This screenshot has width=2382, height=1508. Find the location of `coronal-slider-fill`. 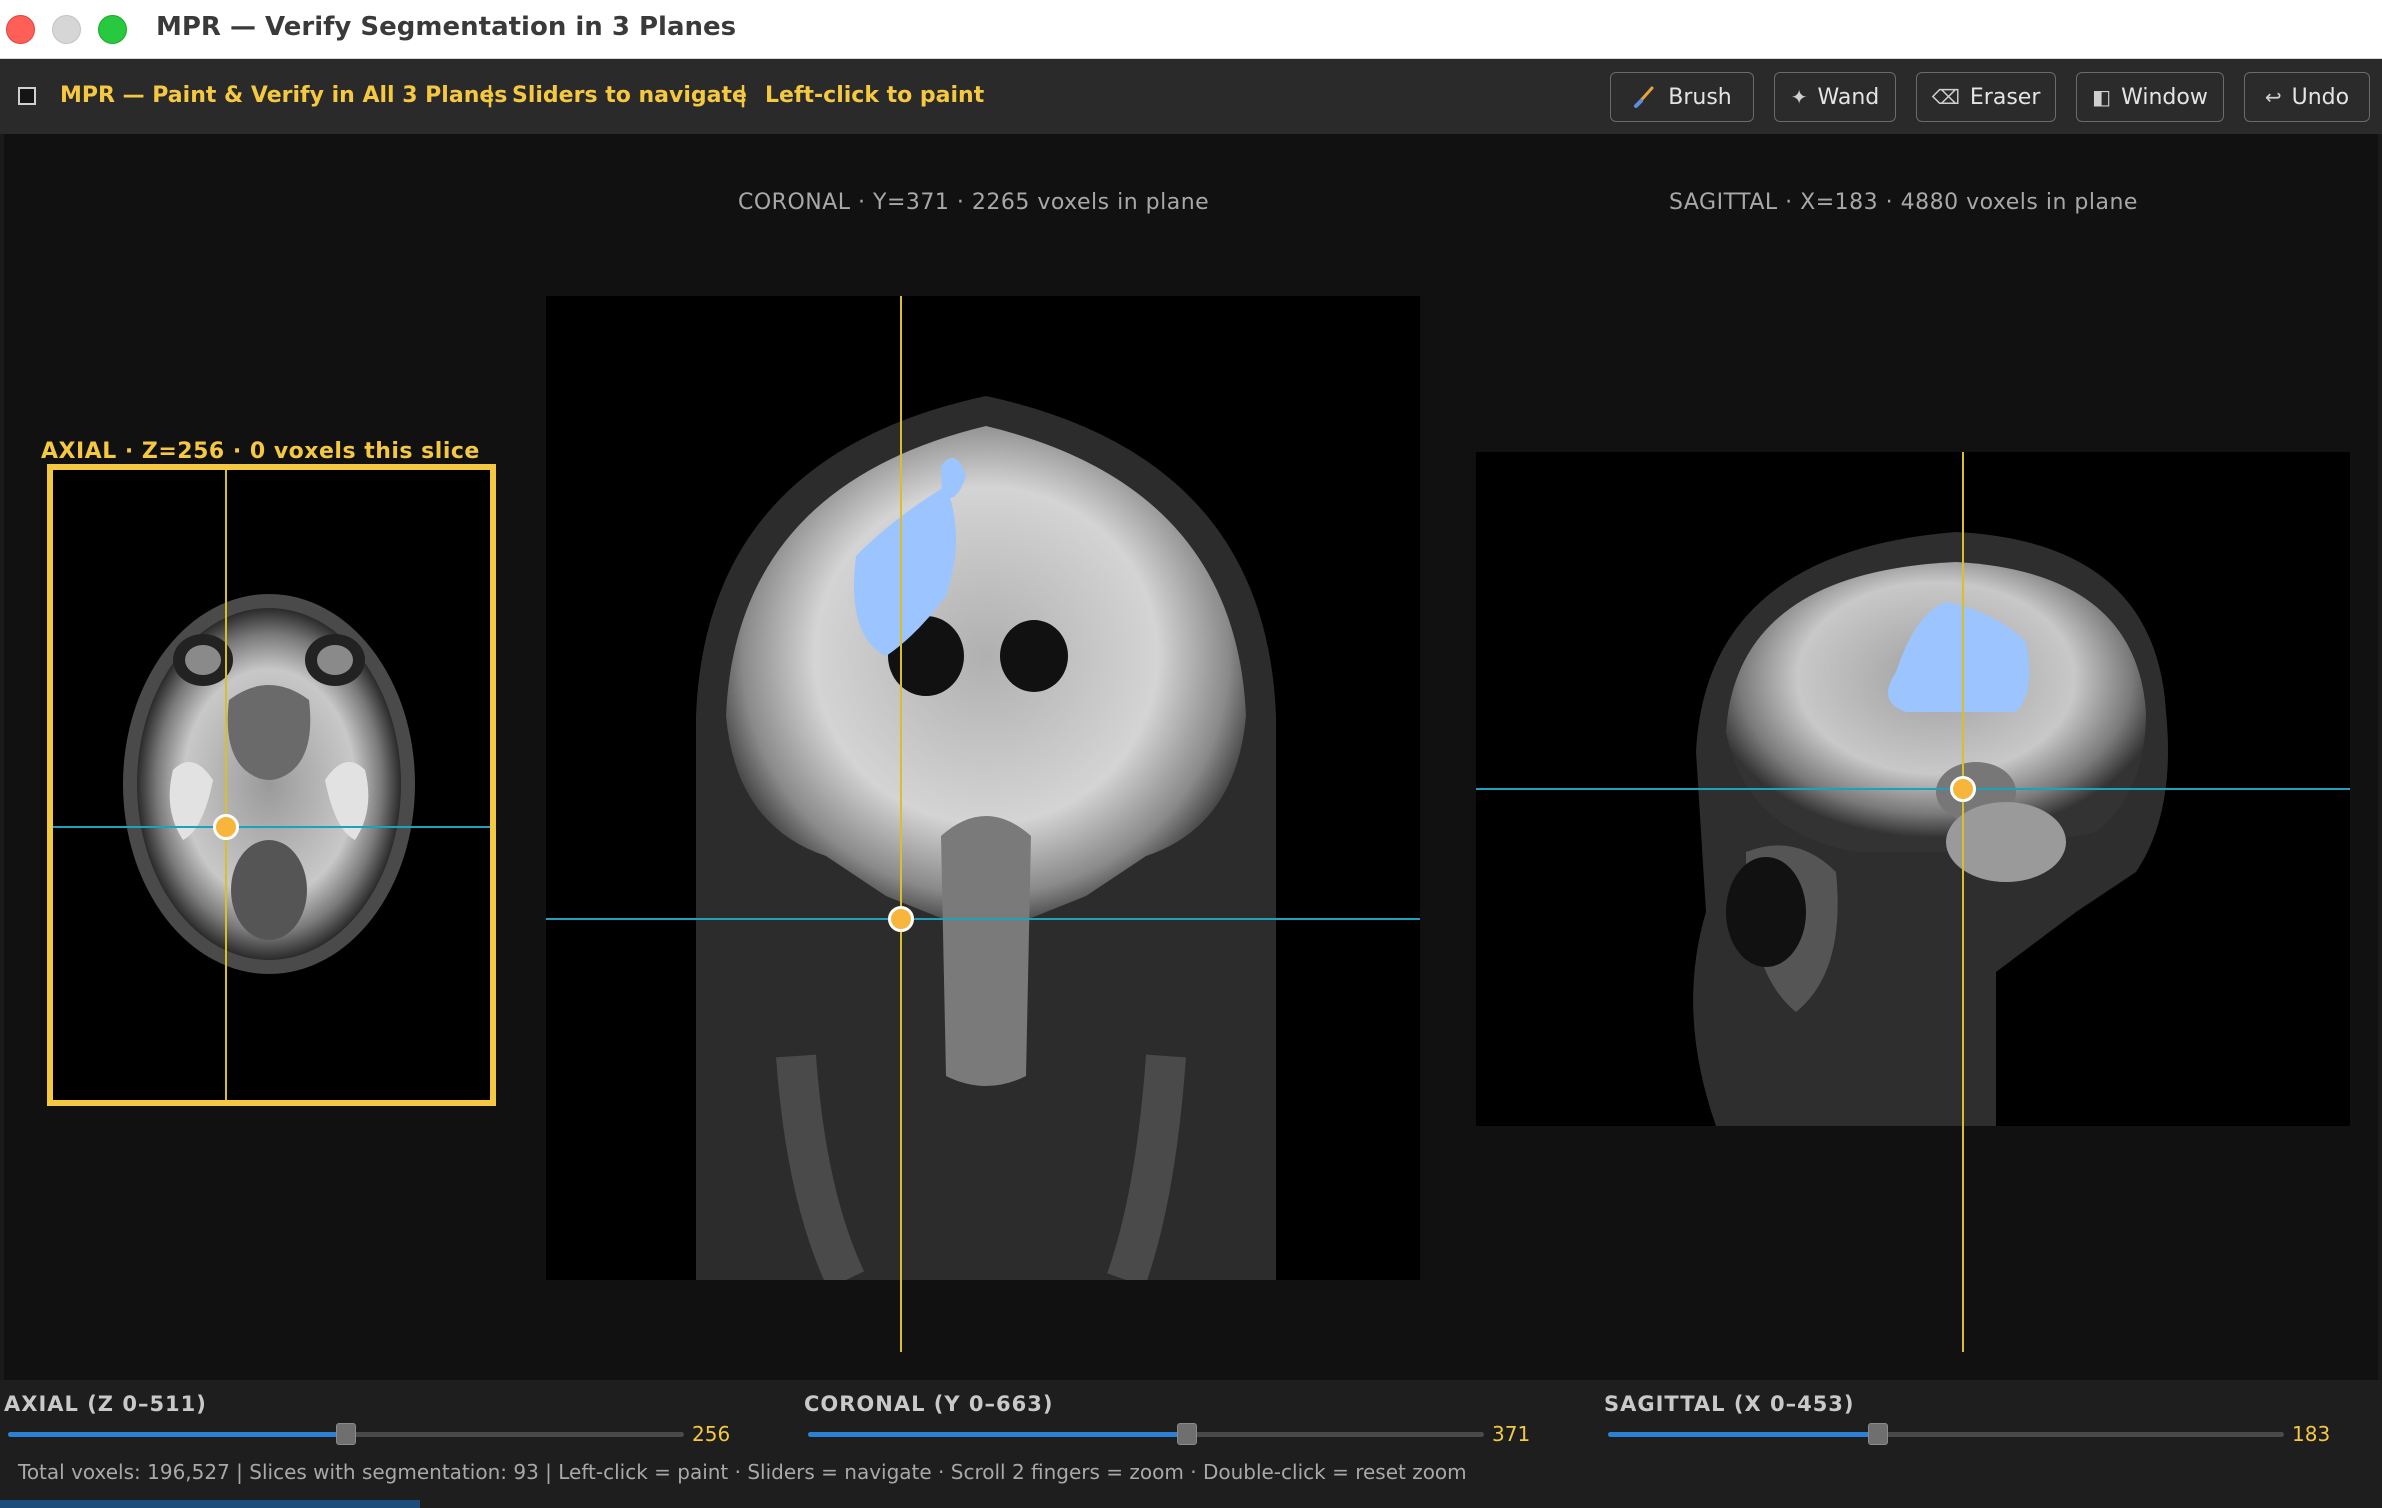

coronal-slider-fill is located at coordinates (997, 1434).